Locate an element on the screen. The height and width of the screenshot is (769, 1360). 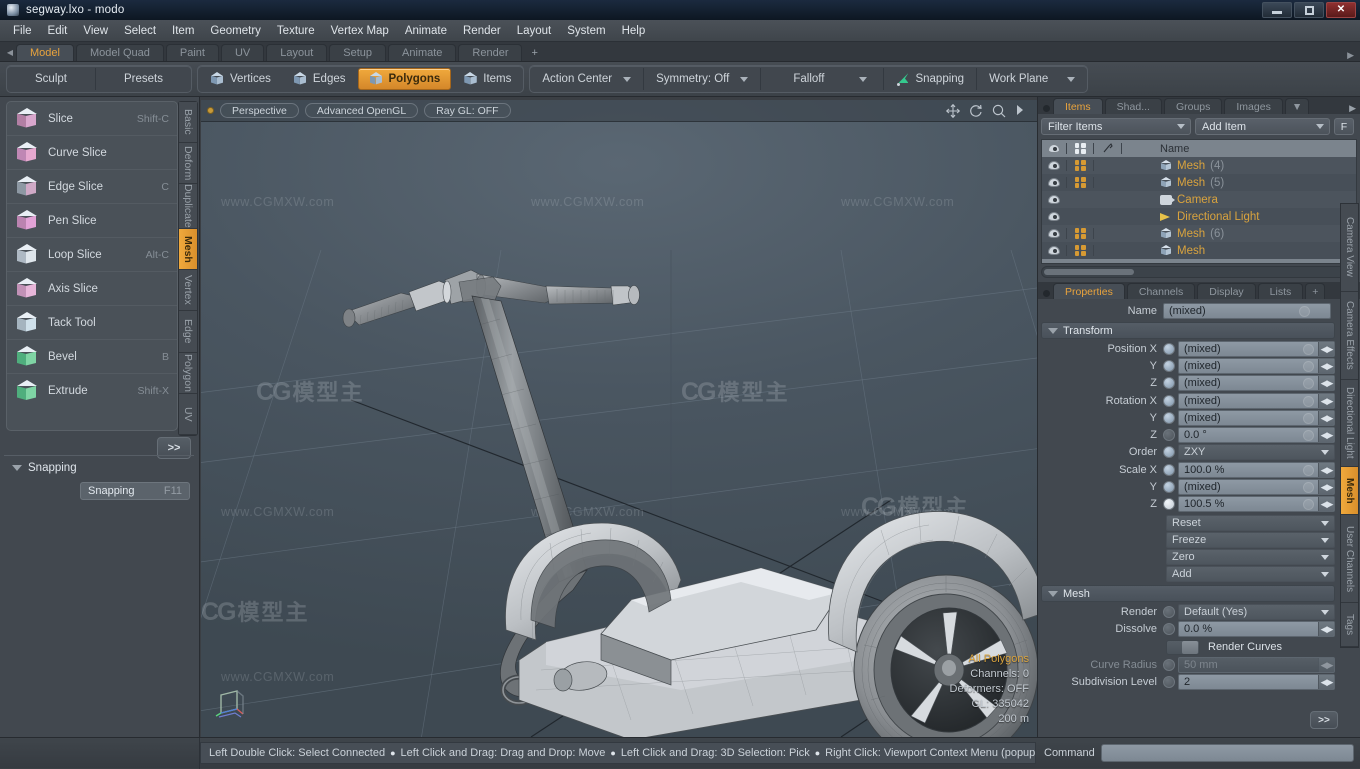
vtab-user-channels: User Channels is located at coordinates (1349, 559).